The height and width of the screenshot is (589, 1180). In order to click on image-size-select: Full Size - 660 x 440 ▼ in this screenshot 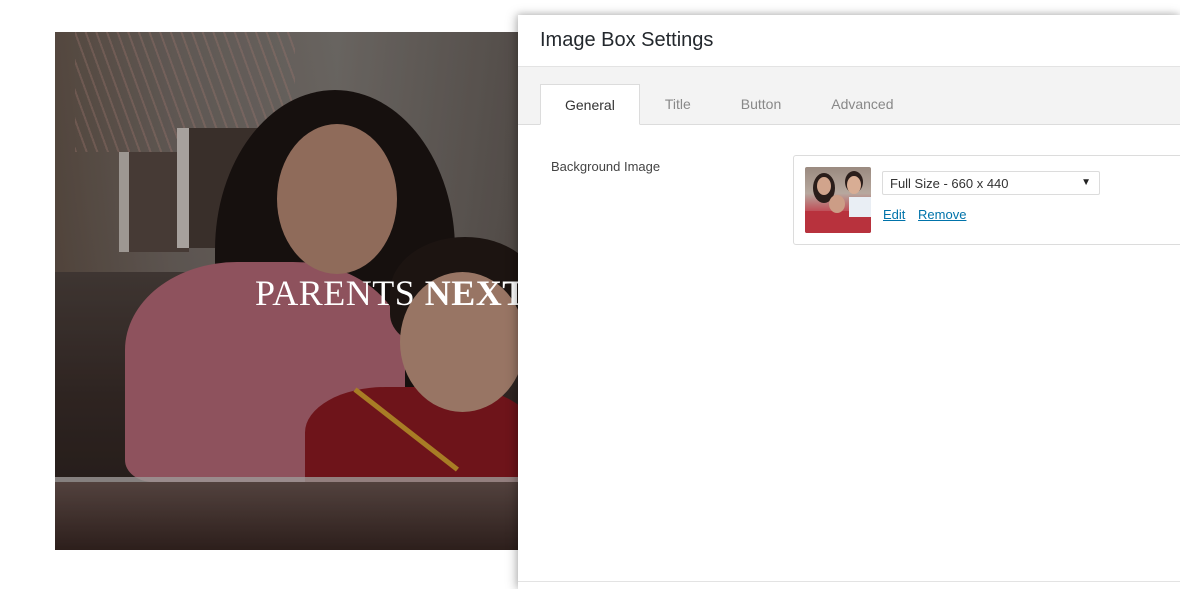, I will do `click(991, 183)`.